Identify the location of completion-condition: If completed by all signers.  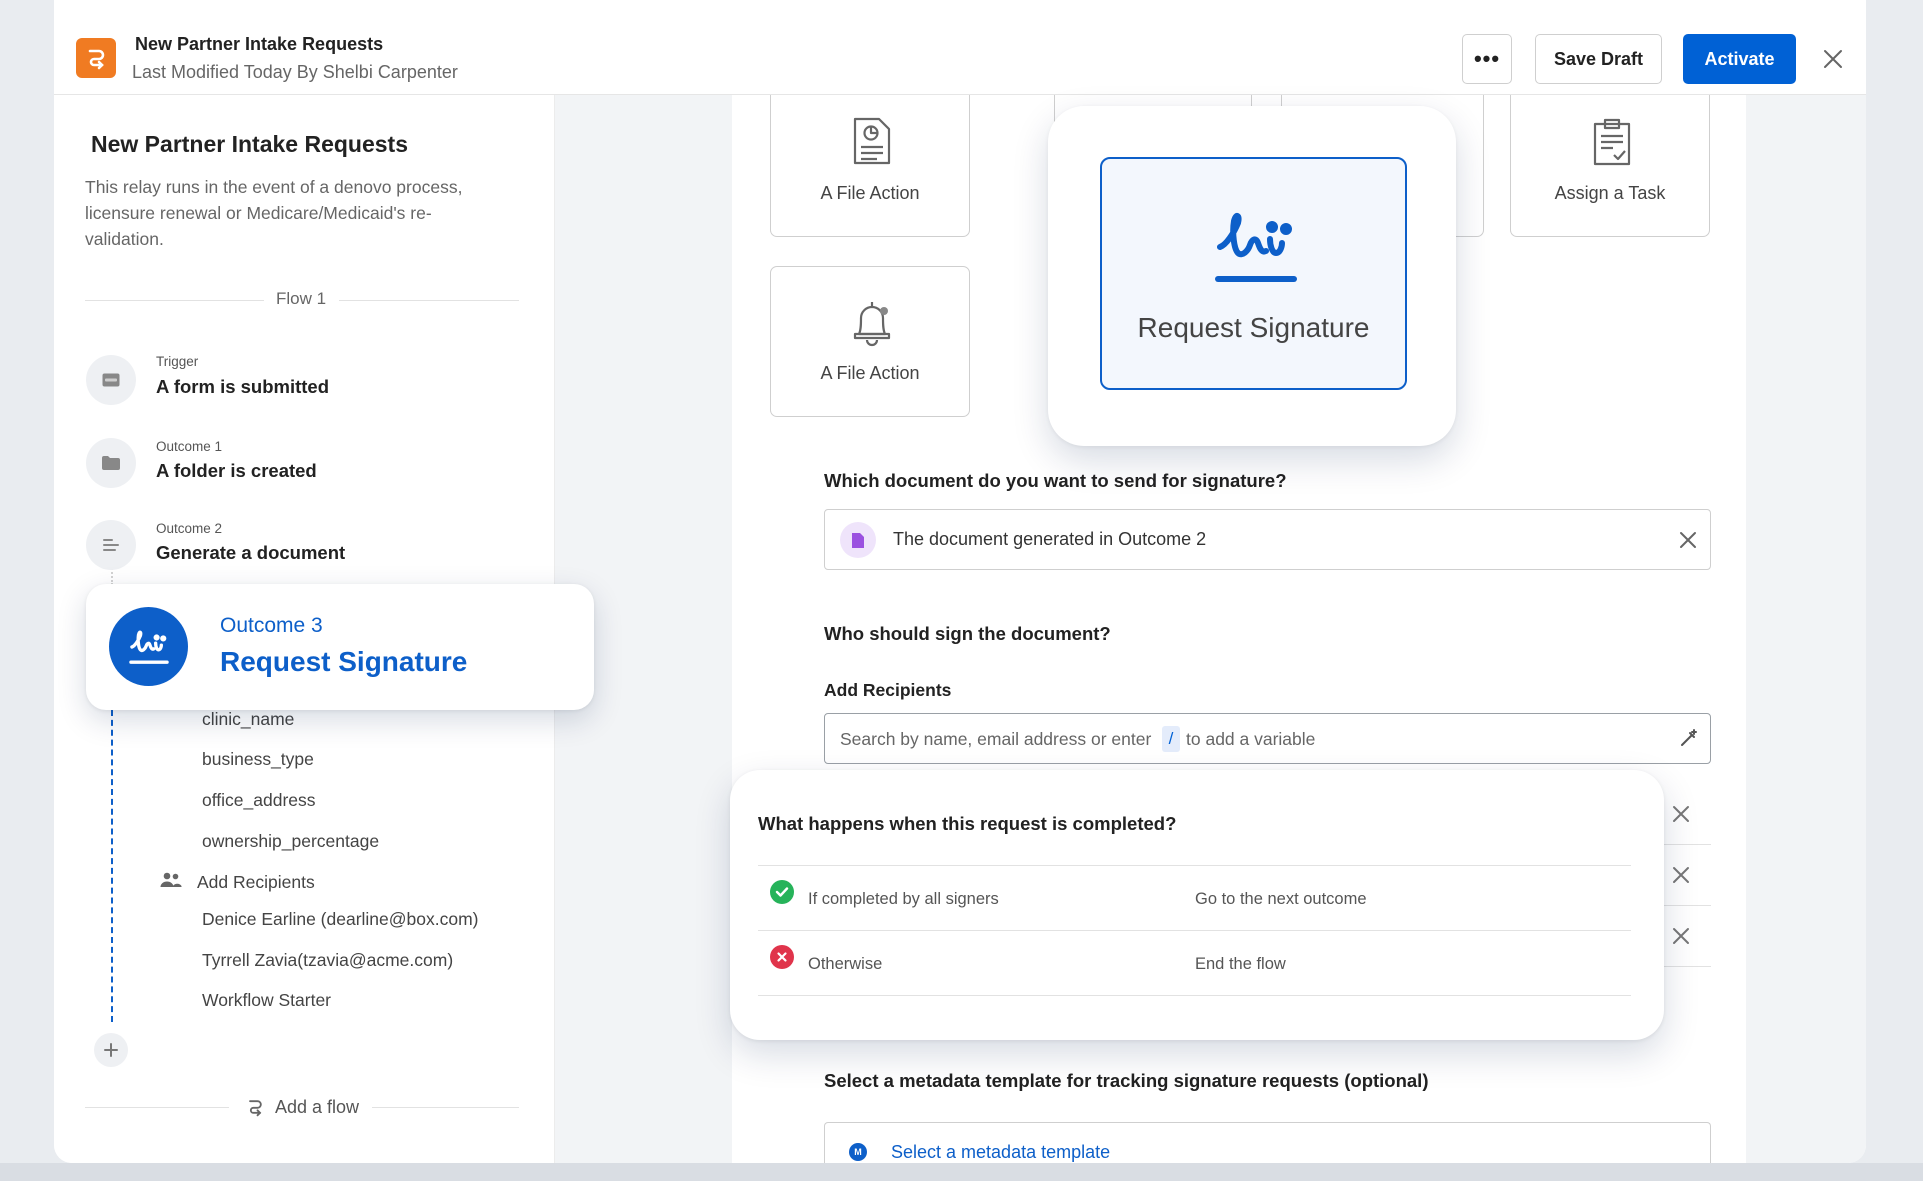
(903, 899).